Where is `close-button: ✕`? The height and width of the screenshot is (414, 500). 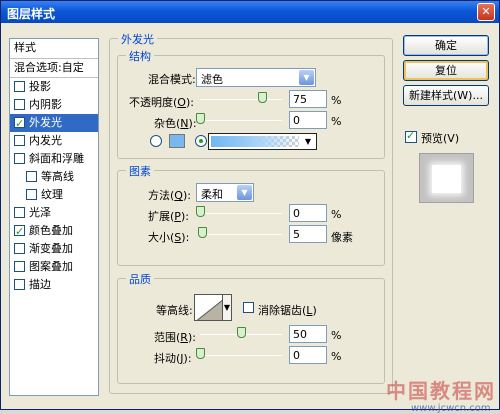 close-button: ✕ is located at coordinates (486, 12).